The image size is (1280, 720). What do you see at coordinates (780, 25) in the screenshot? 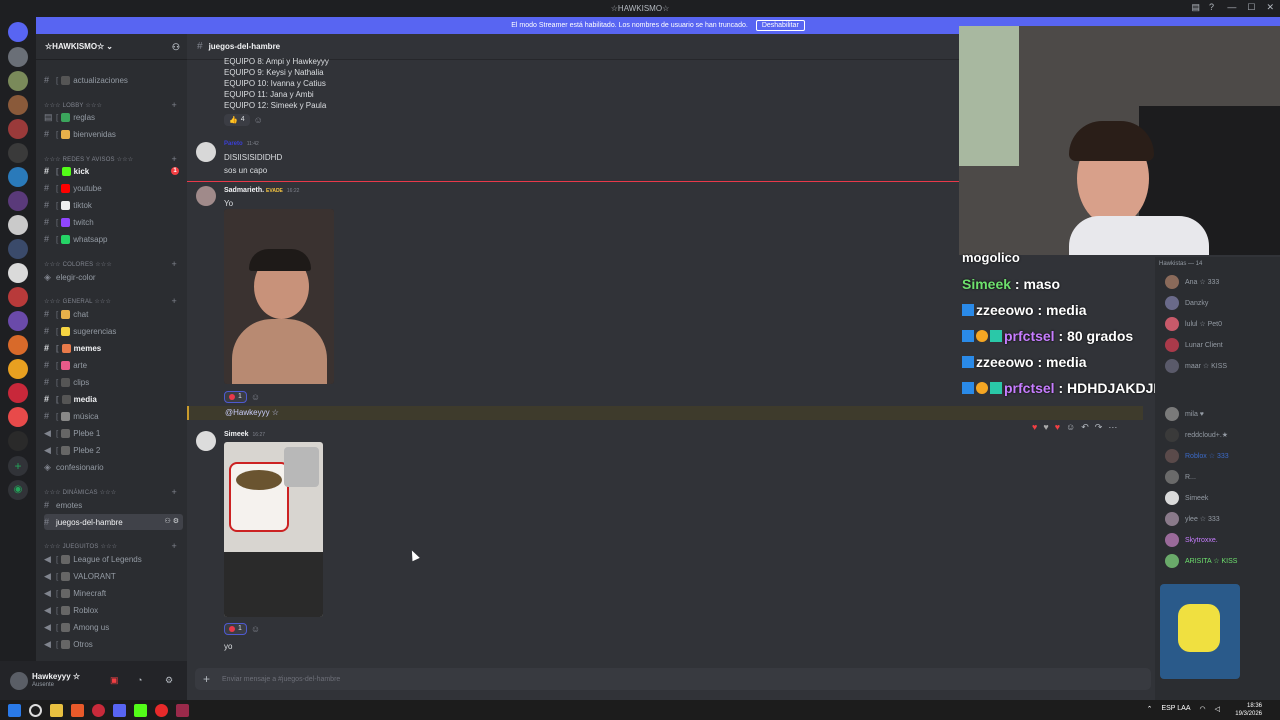
I see `disable-streamer-button: Deshabilitar` at bounding box center [780, 25].